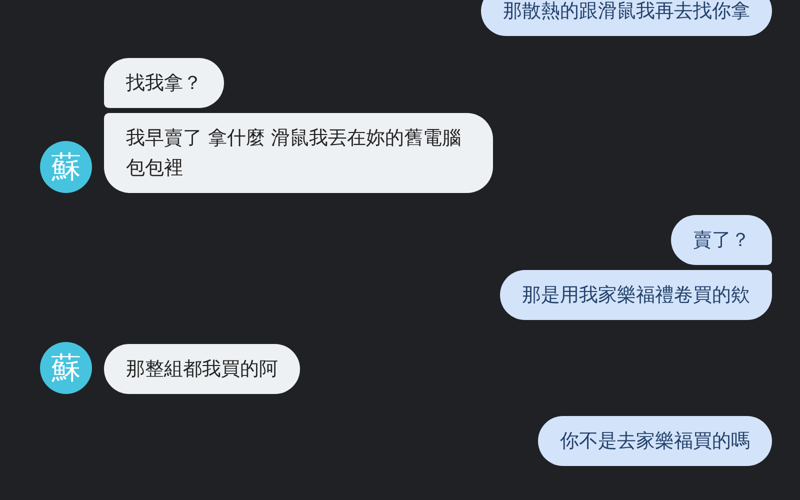 This screenshot has height=500, width=800. Describe the element at coordinates (655, 441) in the screenshot. I see `message-bubble: 你不是去家樂福買的嗎` at that location.